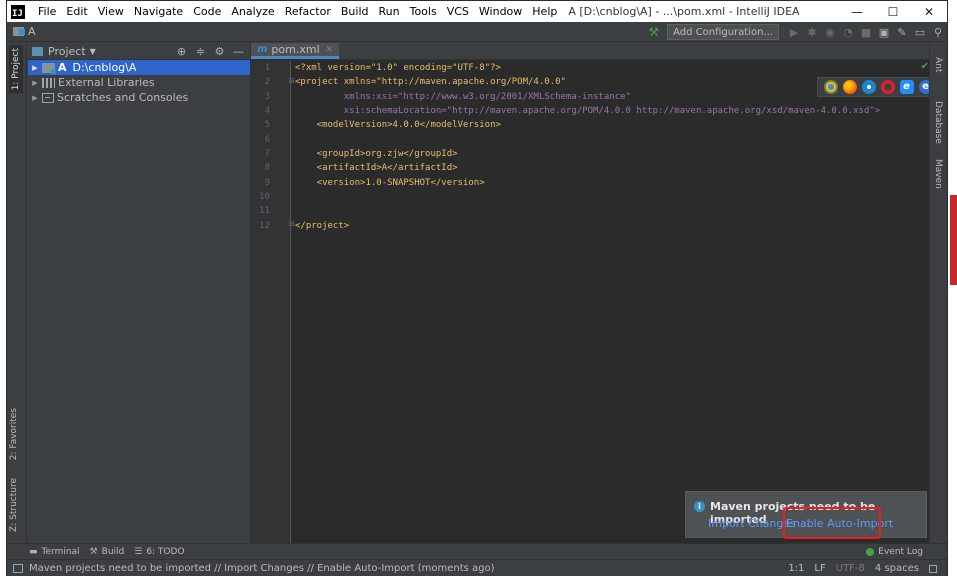 The height and width of the screenshot is (584, 957). I want to click on menu-view: View, so click(111, 11).